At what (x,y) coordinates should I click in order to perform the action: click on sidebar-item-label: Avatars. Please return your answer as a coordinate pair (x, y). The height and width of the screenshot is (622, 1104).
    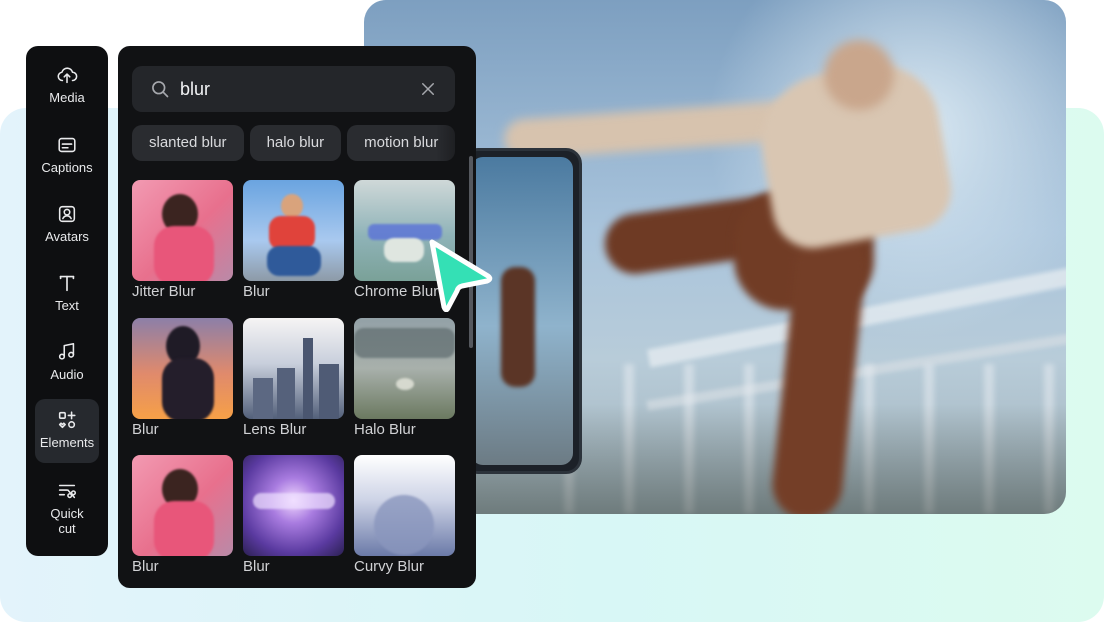
    Looking at the image, I should click on (67, 236).